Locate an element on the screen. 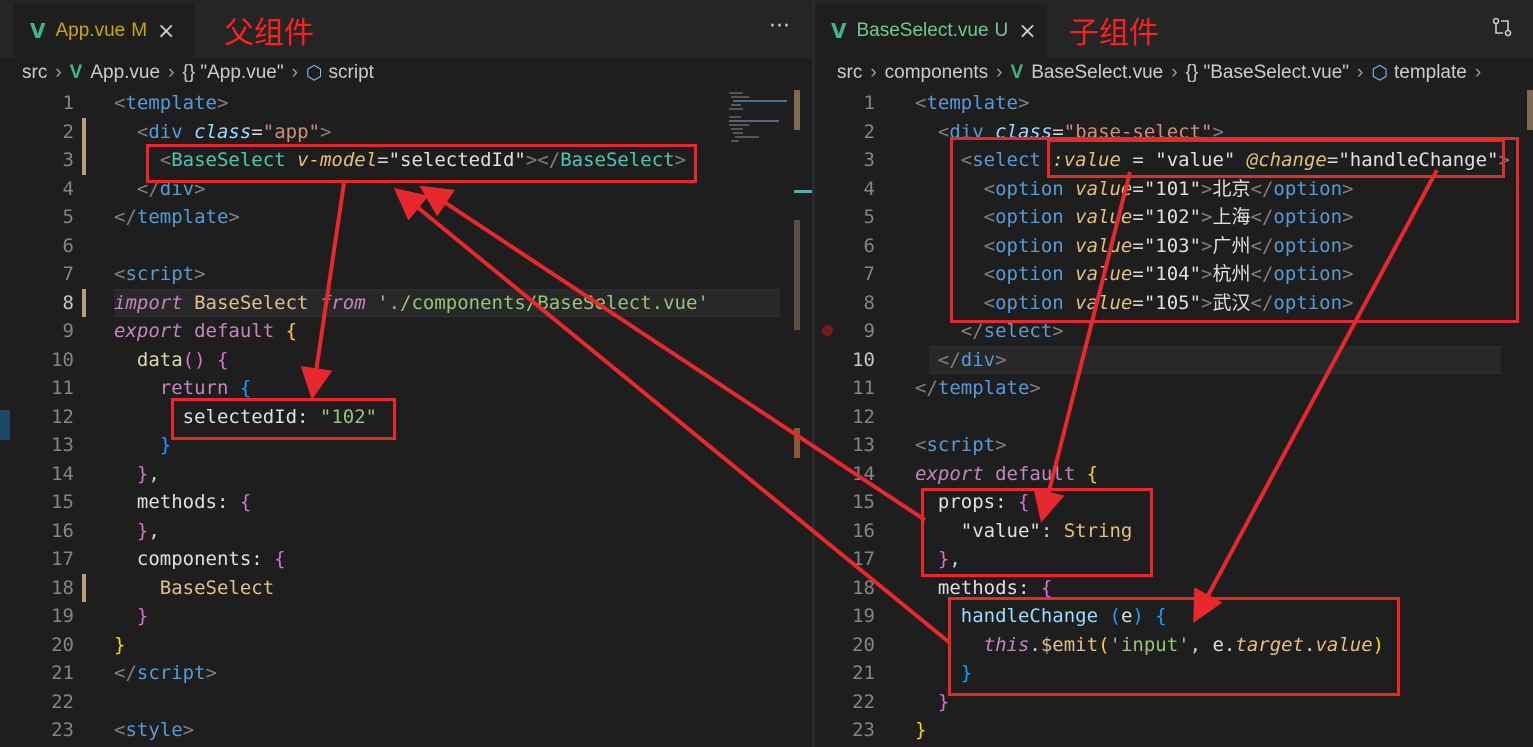  breakpoint-icon is located at coordinates (827, 330).